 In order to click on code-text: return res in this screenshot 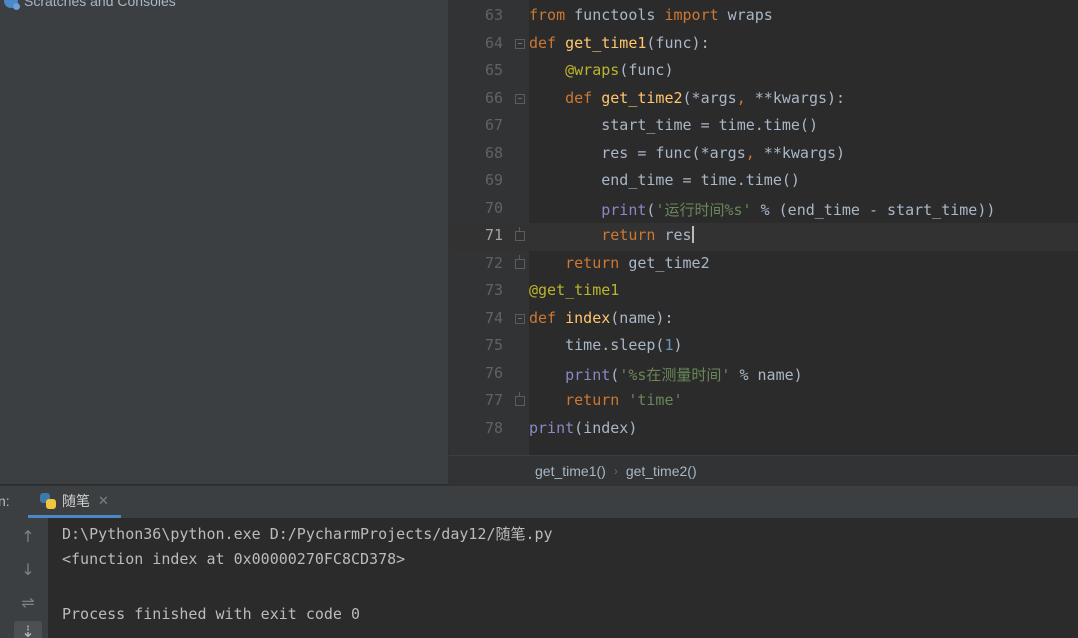, I will do `click(647, 235)`.